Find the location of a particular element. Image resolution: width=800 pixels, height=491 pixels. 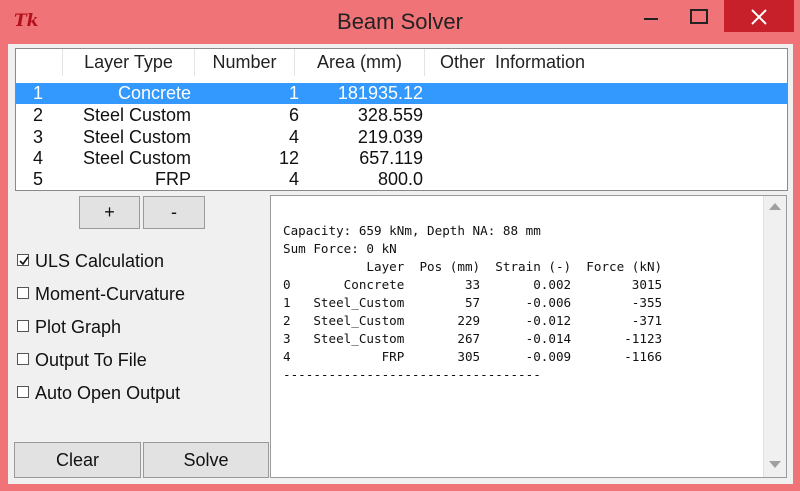

scroll-up-arrow-icon is located at coordinates (775, 206).